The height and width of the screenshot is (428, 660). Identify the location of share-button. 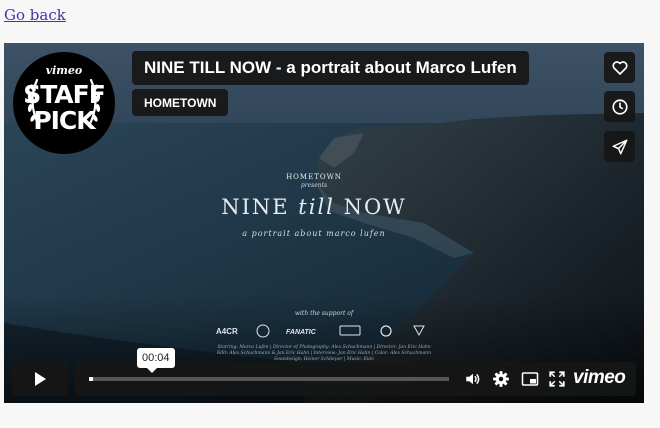
(619, 146).